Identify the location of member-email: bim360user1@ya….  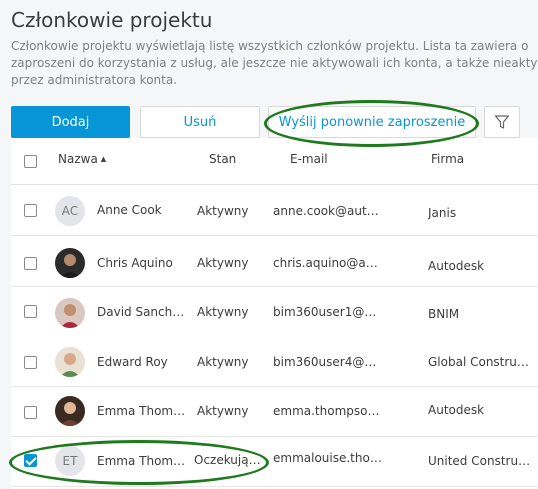
(328, 312).